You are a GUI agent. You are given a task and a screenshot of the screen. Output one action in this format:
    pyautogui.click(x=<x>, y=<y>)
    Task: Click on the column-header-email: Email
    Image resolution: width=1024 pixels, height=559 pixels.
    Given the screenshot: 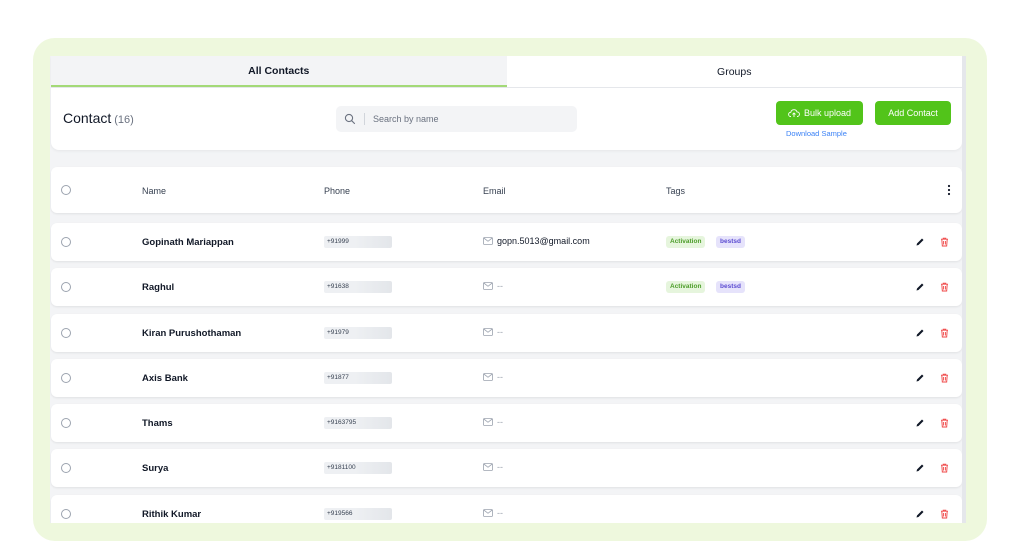 What is the action you would take?
    pyautogui.click(x=494, y=191)
    